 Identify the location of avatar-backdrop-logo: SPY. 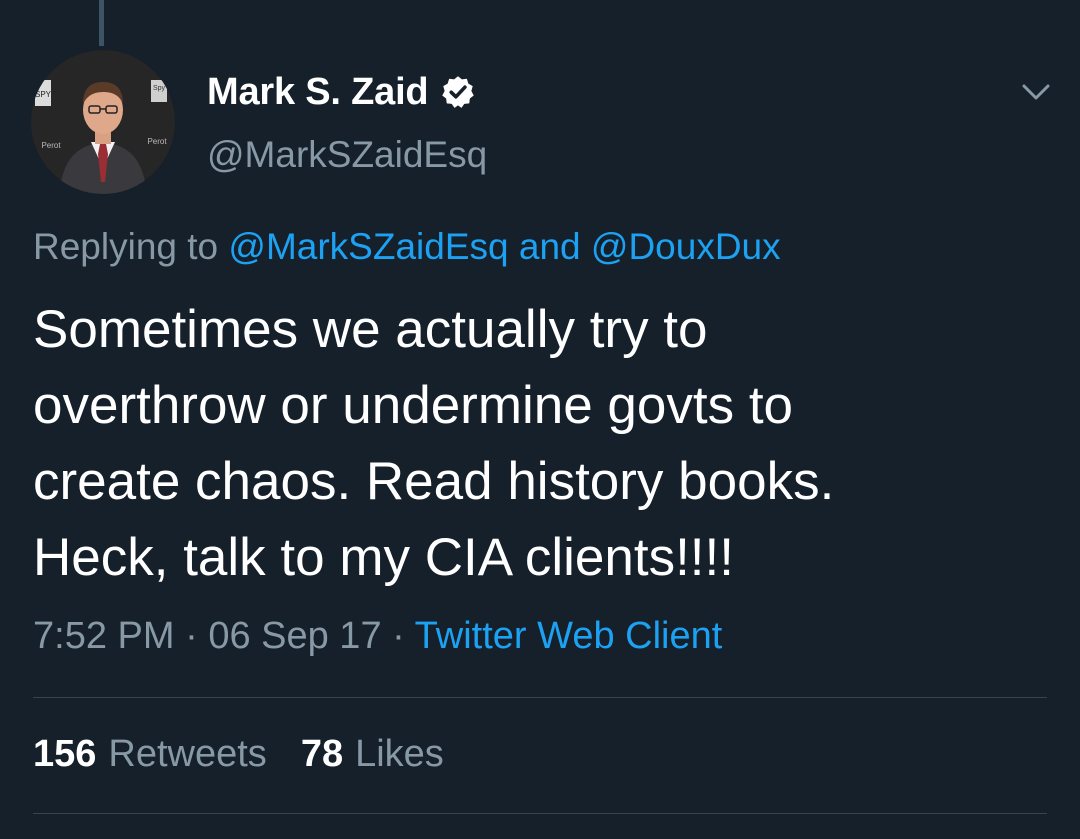
(43, 94).